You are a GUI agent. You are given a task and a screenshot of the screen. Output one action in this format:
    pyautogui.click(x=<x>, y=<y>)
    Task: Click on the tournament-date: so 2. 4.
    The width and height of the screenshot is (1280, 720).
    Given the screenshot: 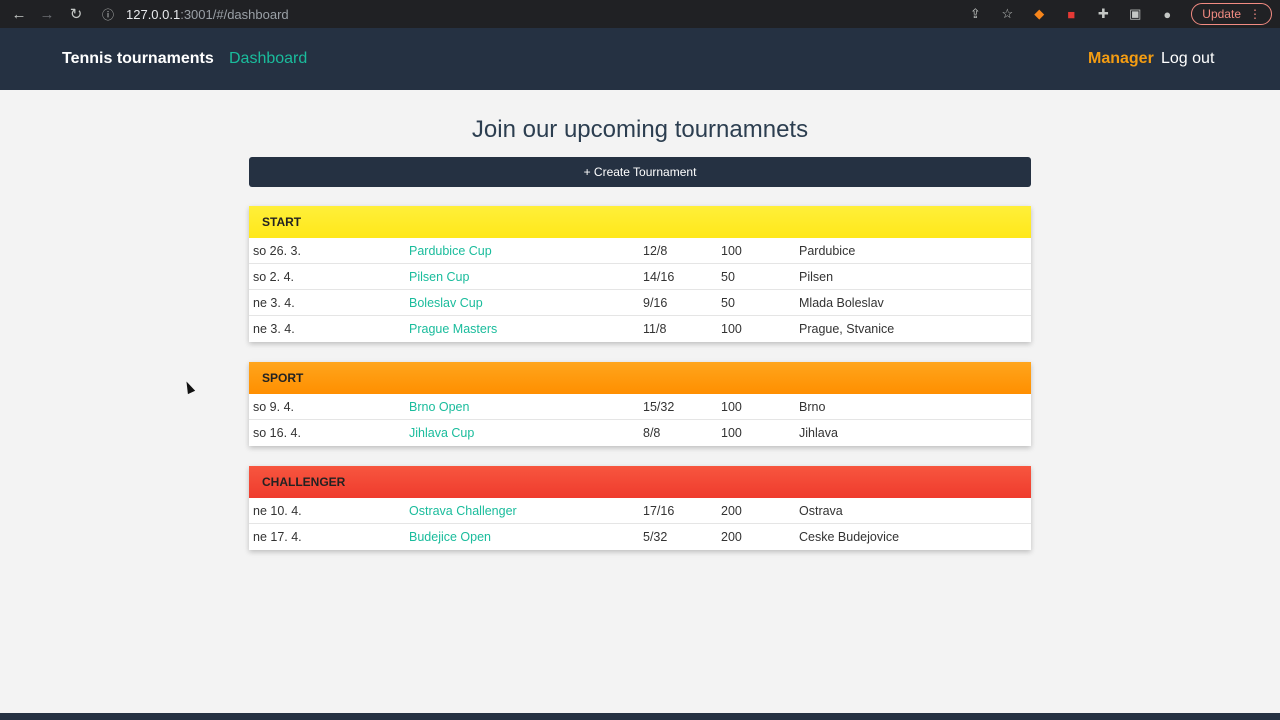 What is the action you would take?
    pyautogui.click(x=273, y=276)
    